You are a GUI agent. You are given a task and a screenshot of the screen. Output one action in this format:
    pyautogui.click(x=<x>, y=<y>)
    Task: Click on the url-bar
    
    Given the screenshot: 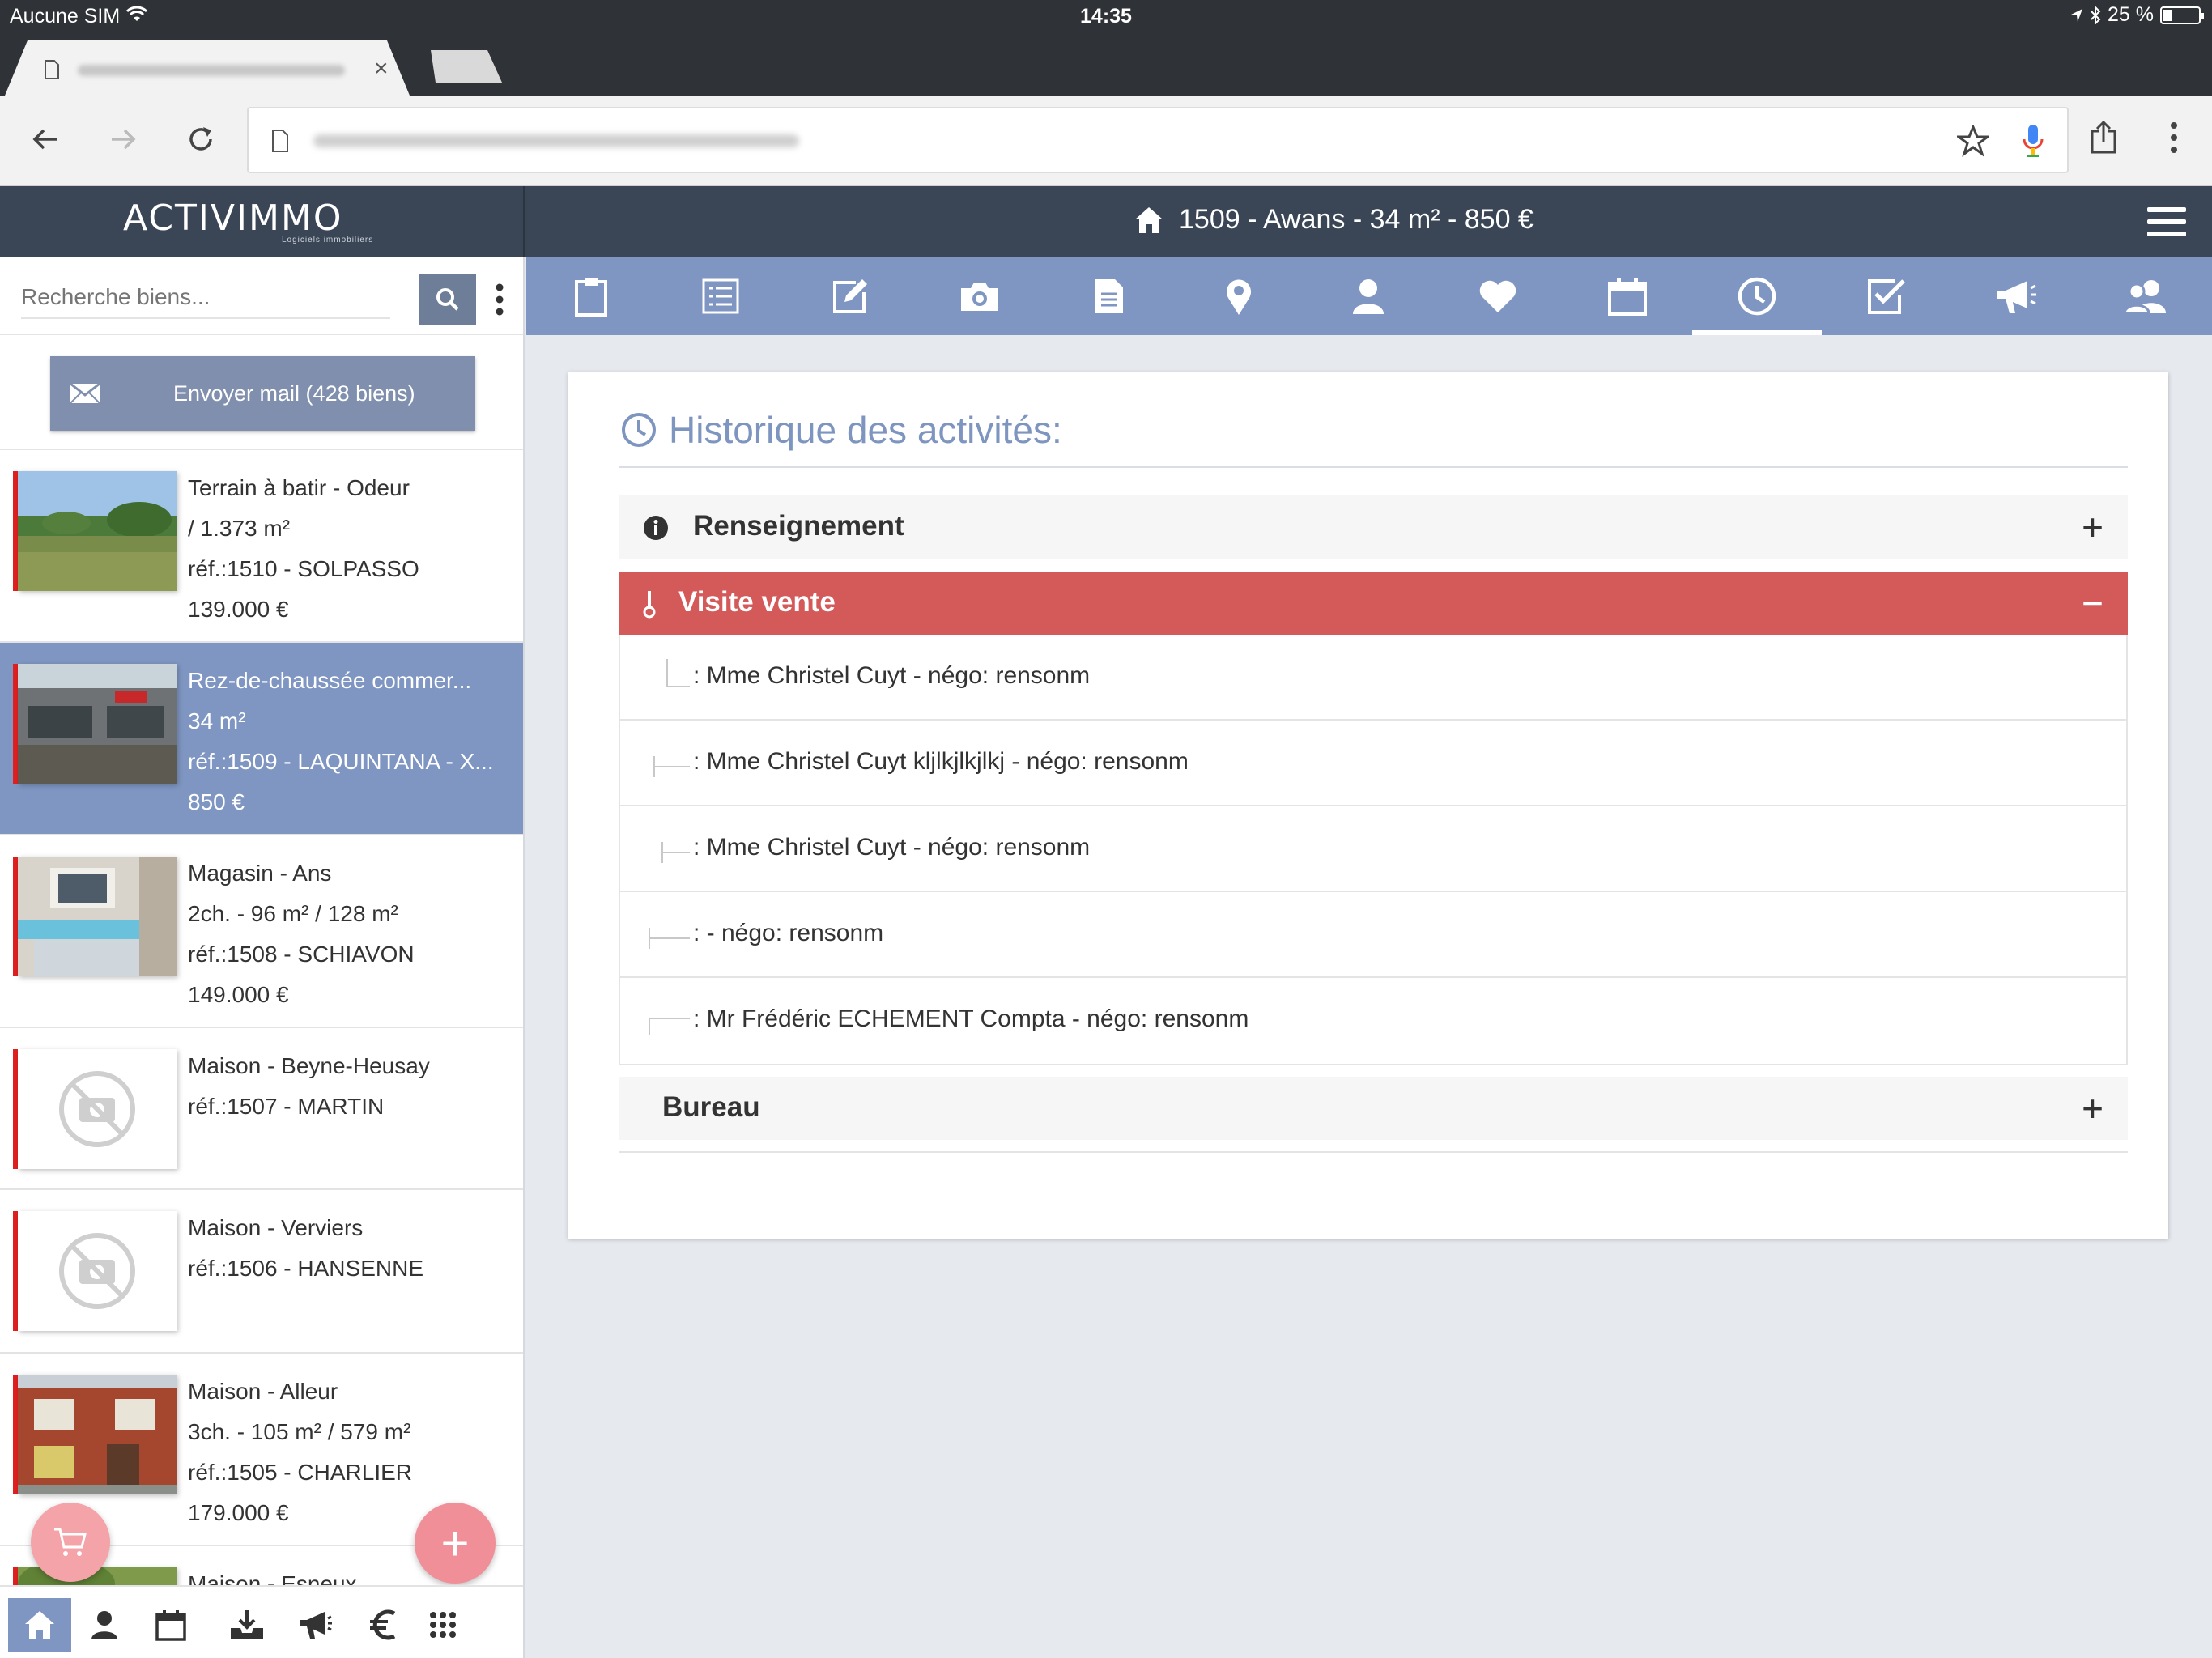 What is the action you would take?
    pyautogui.click(x=1158, y=140)
    